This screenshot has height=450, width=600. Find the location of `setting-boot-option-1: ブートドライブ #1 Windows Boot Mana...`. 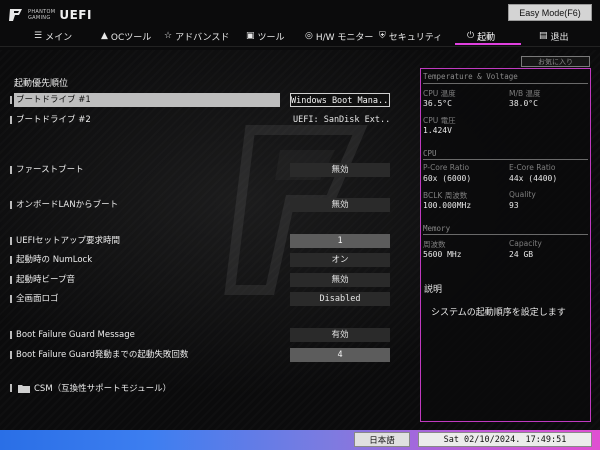

setting-boot-option-1: ブートドライブ #1 Windows Boot Mana... is located at coordinates (210, 100).